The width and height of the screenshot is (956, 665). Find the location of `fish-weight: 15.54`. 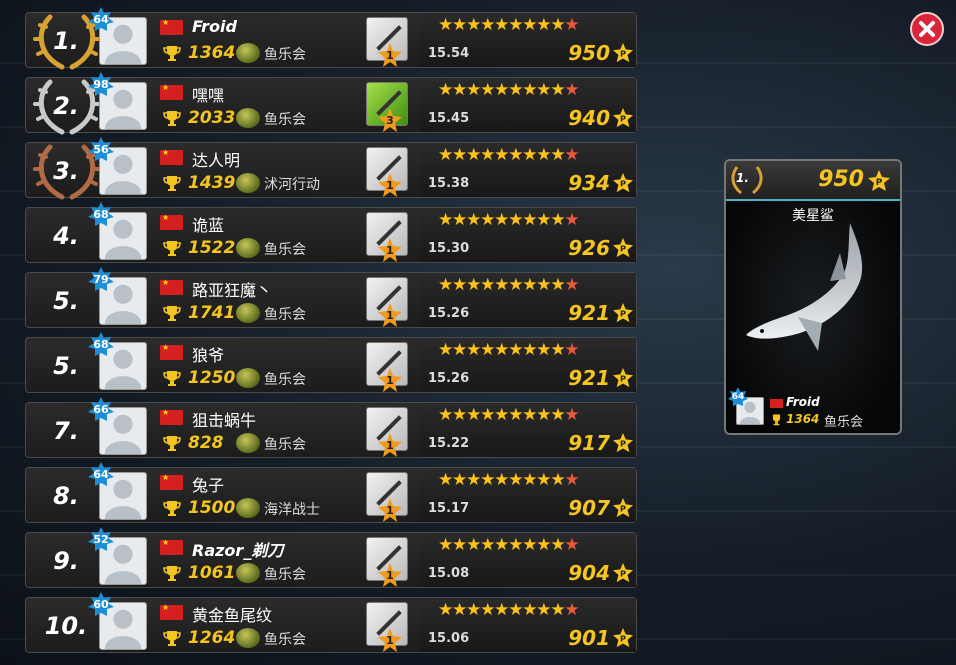

fish-weight: 15.54 is located at coordinates (449, 53).